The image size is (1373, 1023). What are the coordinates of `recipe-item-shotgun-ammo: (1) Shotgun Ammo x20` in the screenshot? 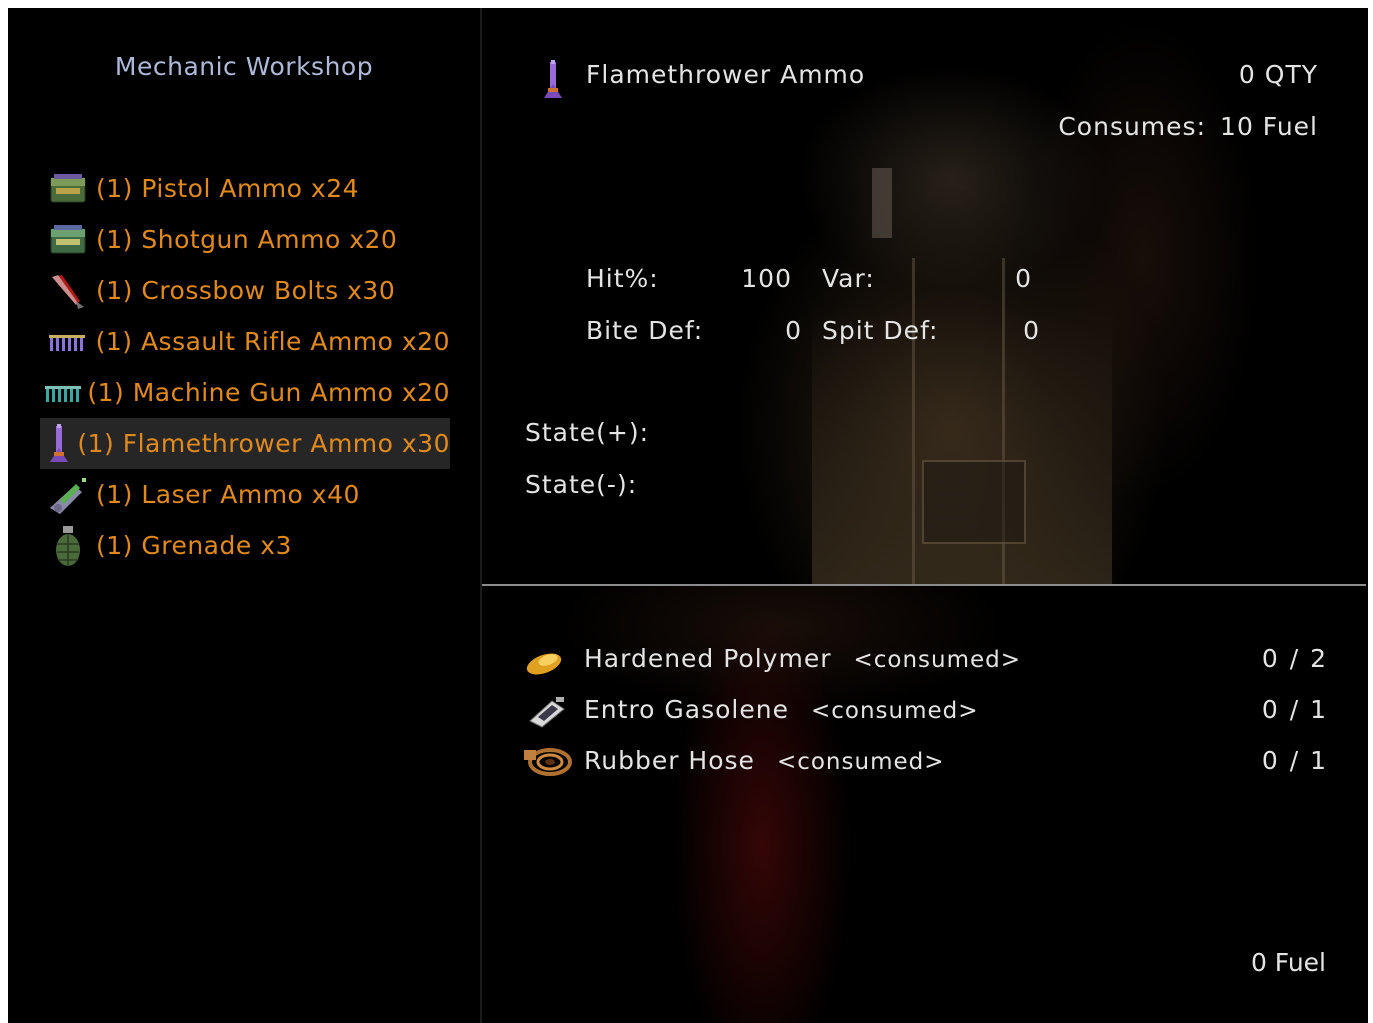 It's located at (245, 239).